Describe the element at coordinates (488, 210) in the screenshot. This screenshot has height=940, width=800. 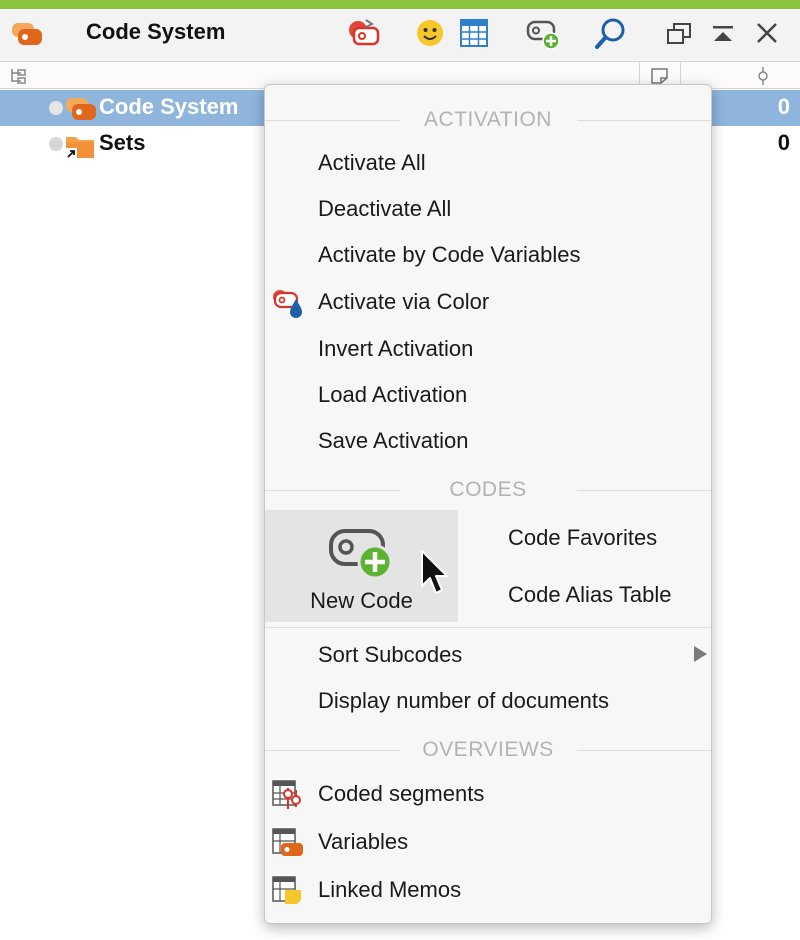
I see `menu-item-deactivate-all: Deactivate All` at that location.